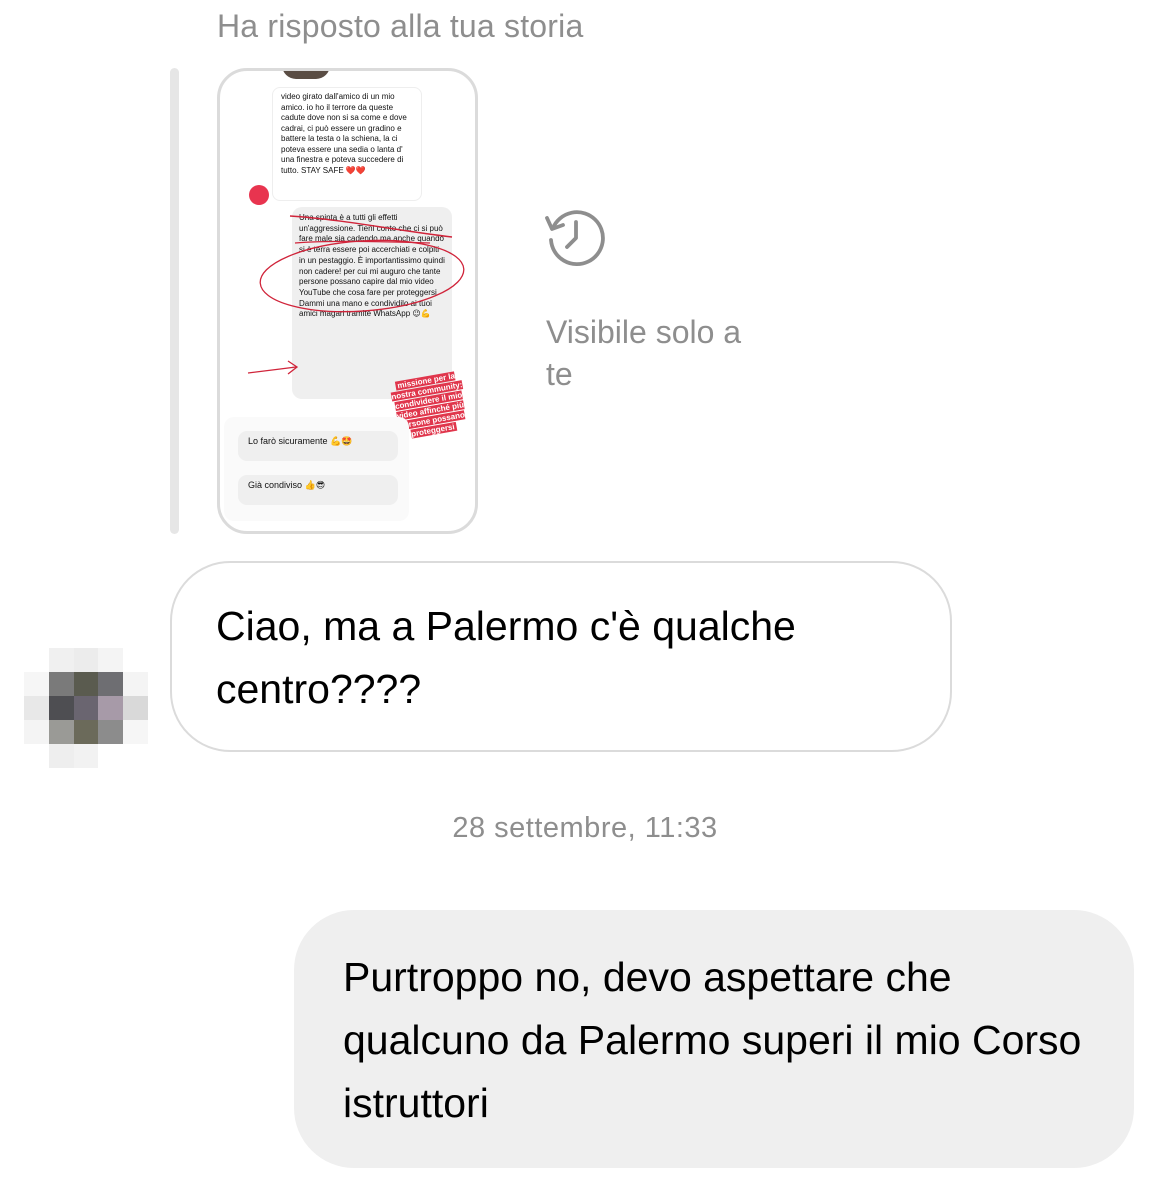  Describe the element at coordinates (318, 490) in the screenshot. I see `story-poll-option: Già condiviso 👍😎` at that location.